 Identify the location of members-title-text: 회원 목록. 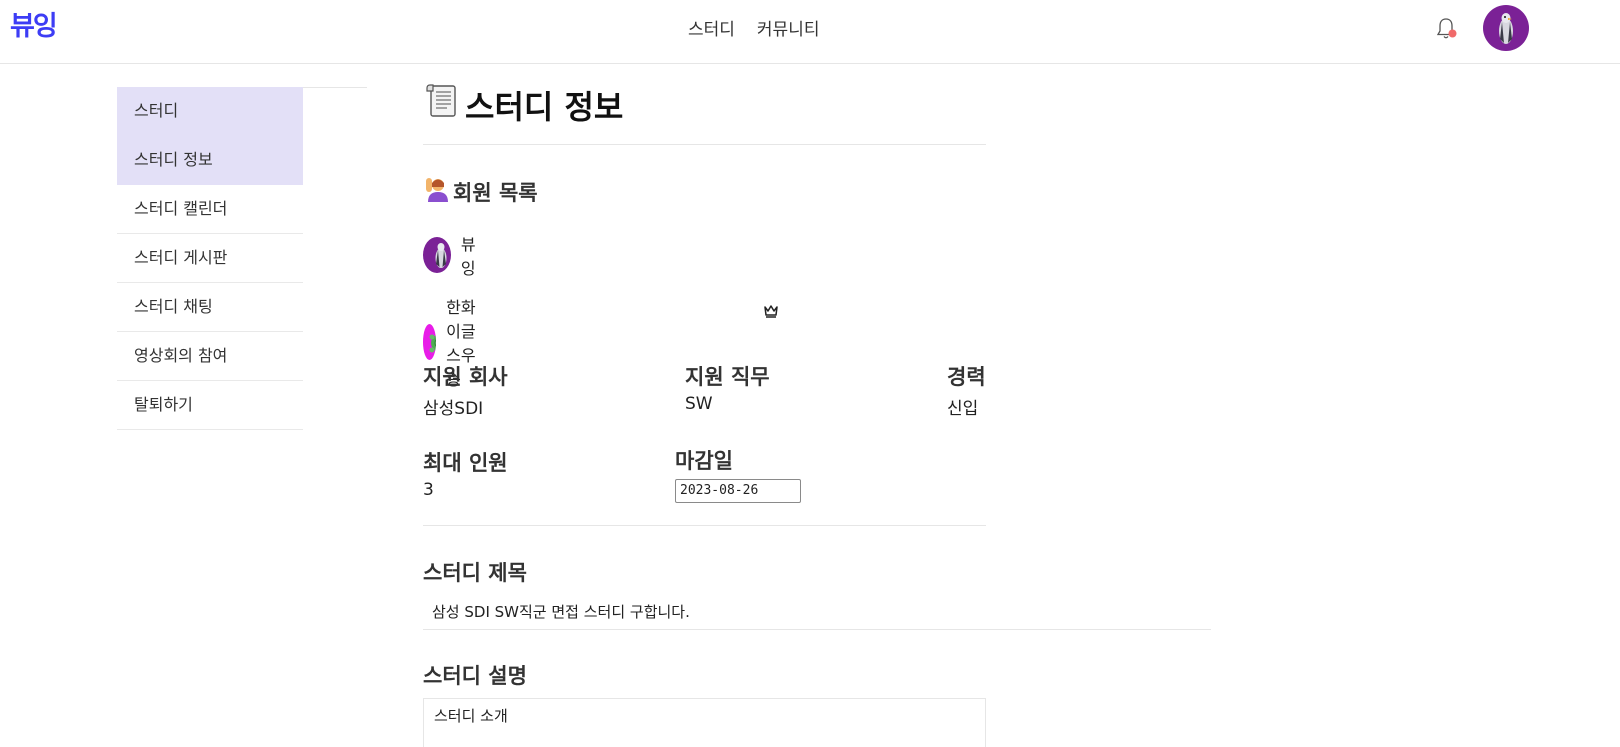
(495, 192).